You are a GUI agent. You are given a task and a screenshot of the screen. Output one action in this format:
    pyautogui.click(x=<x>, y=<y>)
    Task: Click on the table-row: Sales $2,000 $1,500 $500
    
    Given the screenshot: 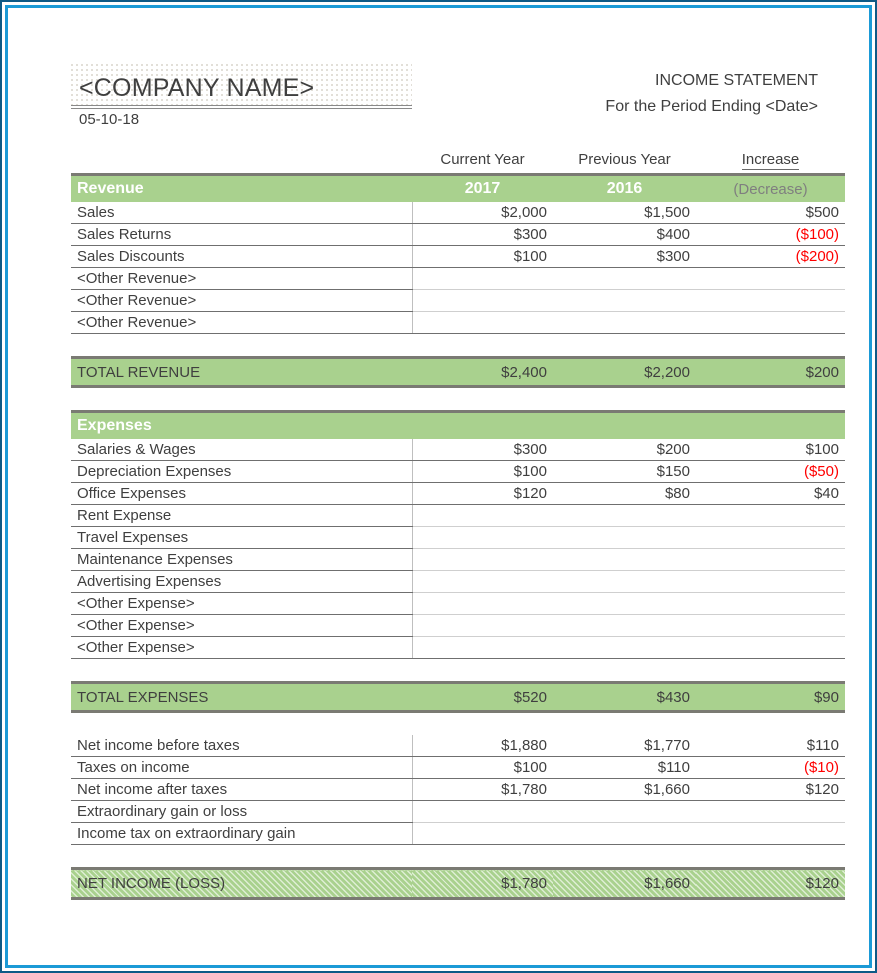 What is the action you would take?
    pyautogui.click(x=458, y=213)
    